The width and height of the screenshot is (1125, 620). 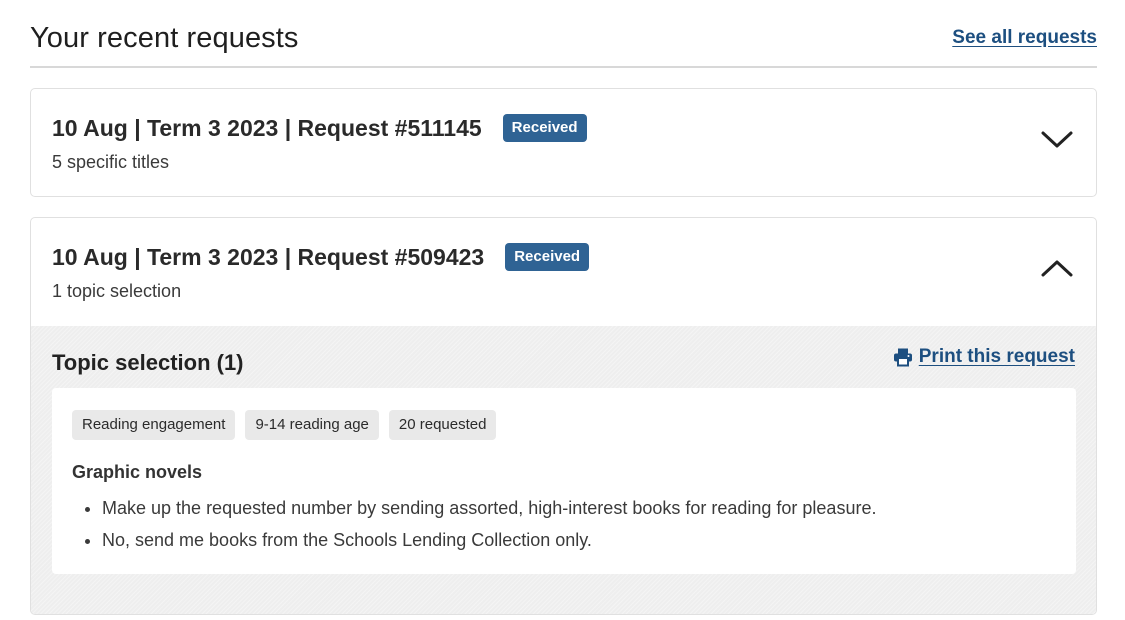 I want to click on topic-selection-heading: Topic selection (1), so click(x=148, y=362).